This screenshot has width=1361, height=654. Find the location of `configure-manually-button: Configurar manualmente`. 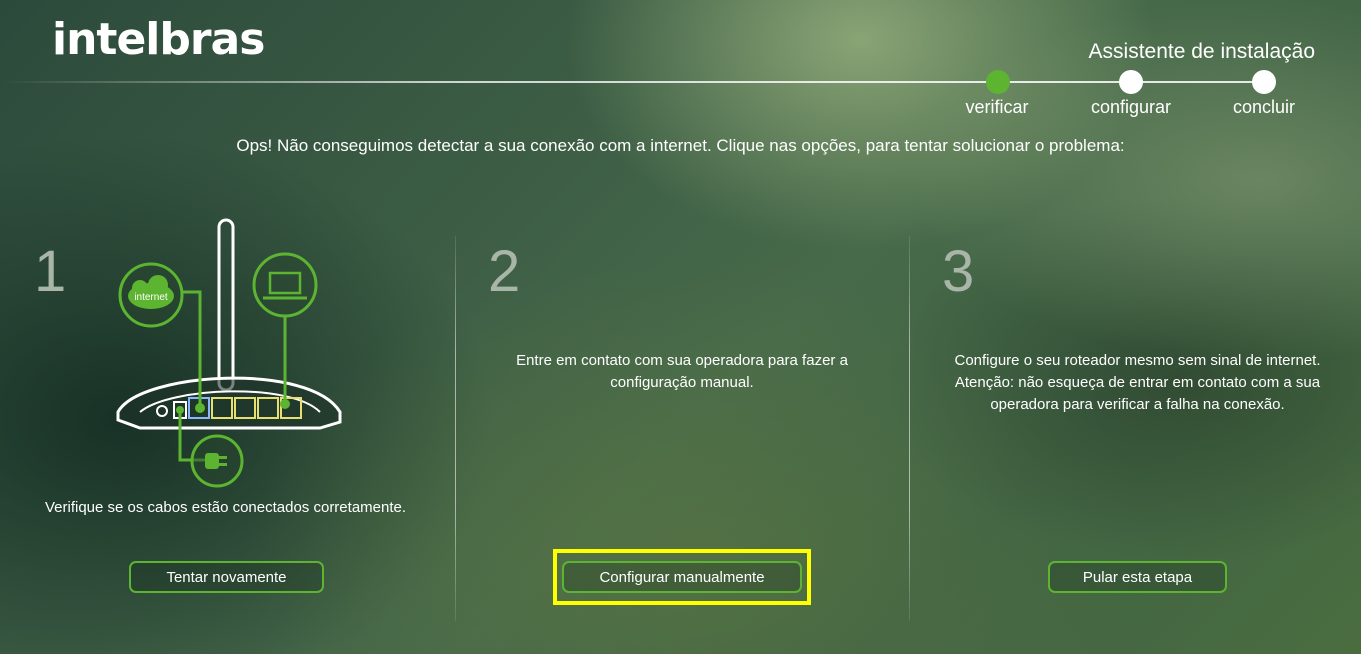

configure-manually-button: Configurar manualmente is located at coordinates (682, 577).